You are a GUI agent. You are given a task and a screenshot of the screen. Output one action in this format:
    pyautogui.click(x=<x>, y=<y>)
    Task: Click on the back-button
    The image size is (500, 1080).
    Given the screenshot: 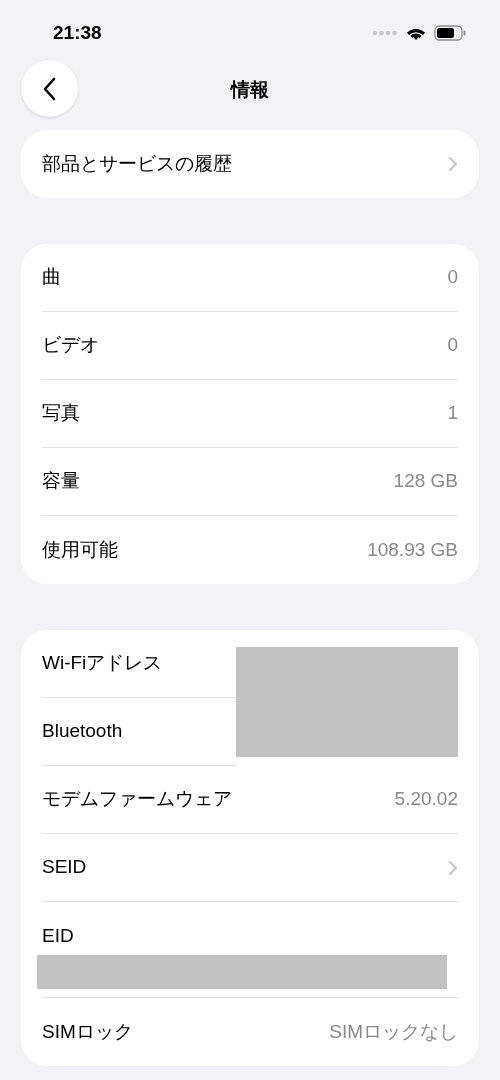 What is the action you would take?
    pyautogui.click(x=49, y=88)
    